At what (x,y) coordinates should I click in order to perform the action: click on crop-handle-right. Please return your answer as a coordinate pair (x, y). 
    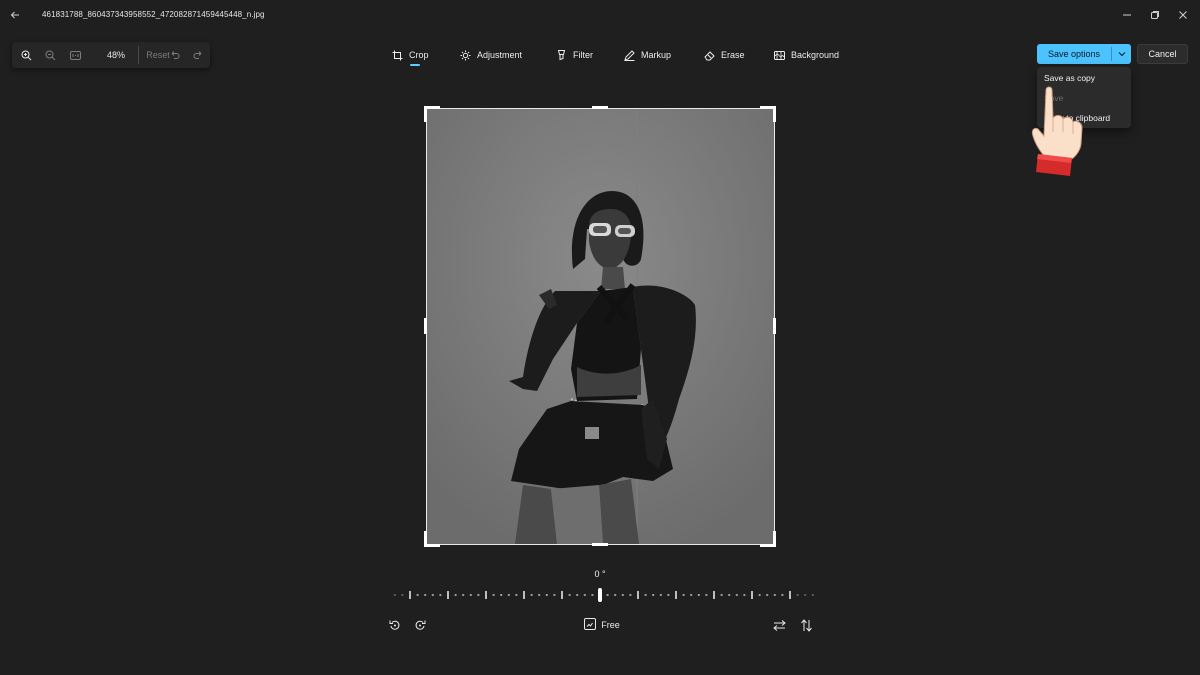
    Looking at the image, I should click on (774, 326).